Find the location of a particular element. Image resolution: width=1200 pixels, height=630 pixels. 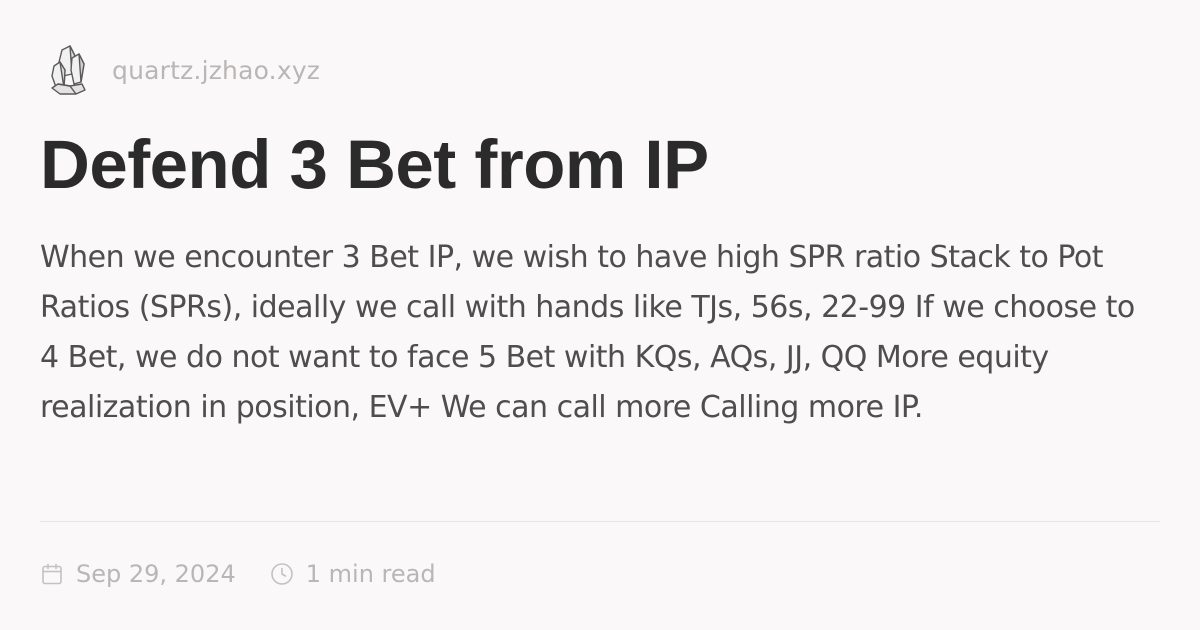

reading-time-text: 1 min read is located at coordinates (370, 574).